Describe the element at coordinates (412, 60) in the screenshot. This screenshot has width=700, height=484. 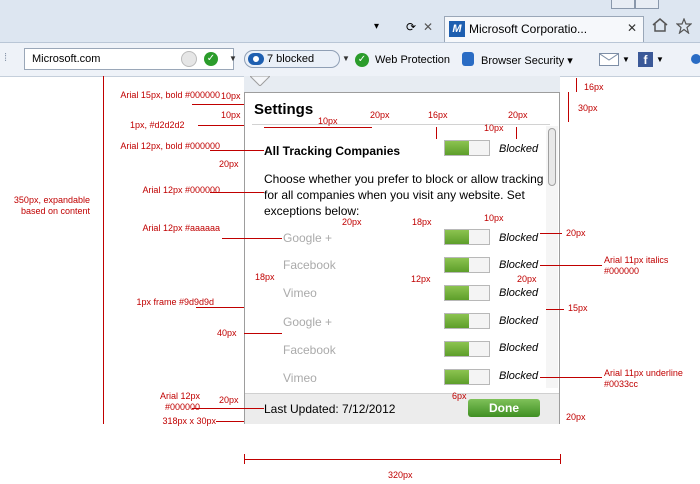
I see `web-protection-button: Web Protection` at that location.